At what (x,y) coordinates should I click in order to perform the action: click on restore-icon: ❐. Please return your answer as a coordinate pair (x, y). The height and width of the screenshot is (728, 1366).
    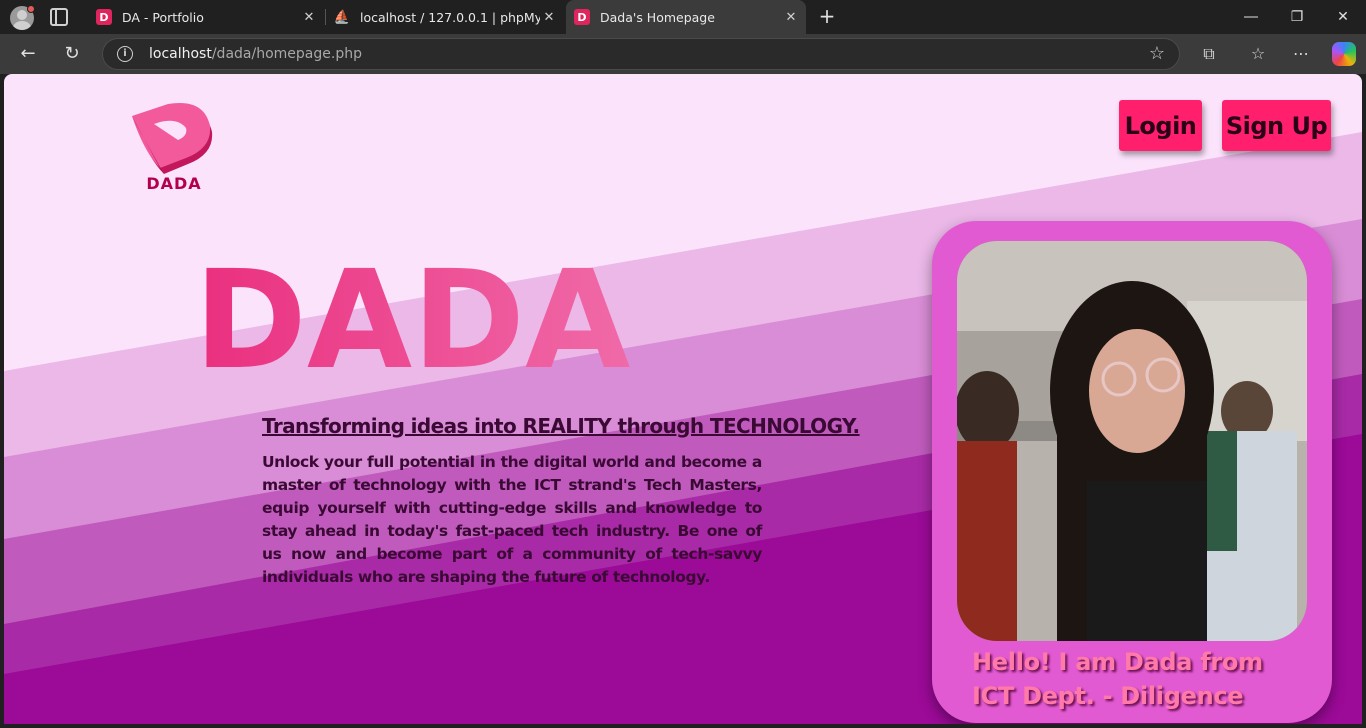
    Looking at the image, I should click on (1297, 17).